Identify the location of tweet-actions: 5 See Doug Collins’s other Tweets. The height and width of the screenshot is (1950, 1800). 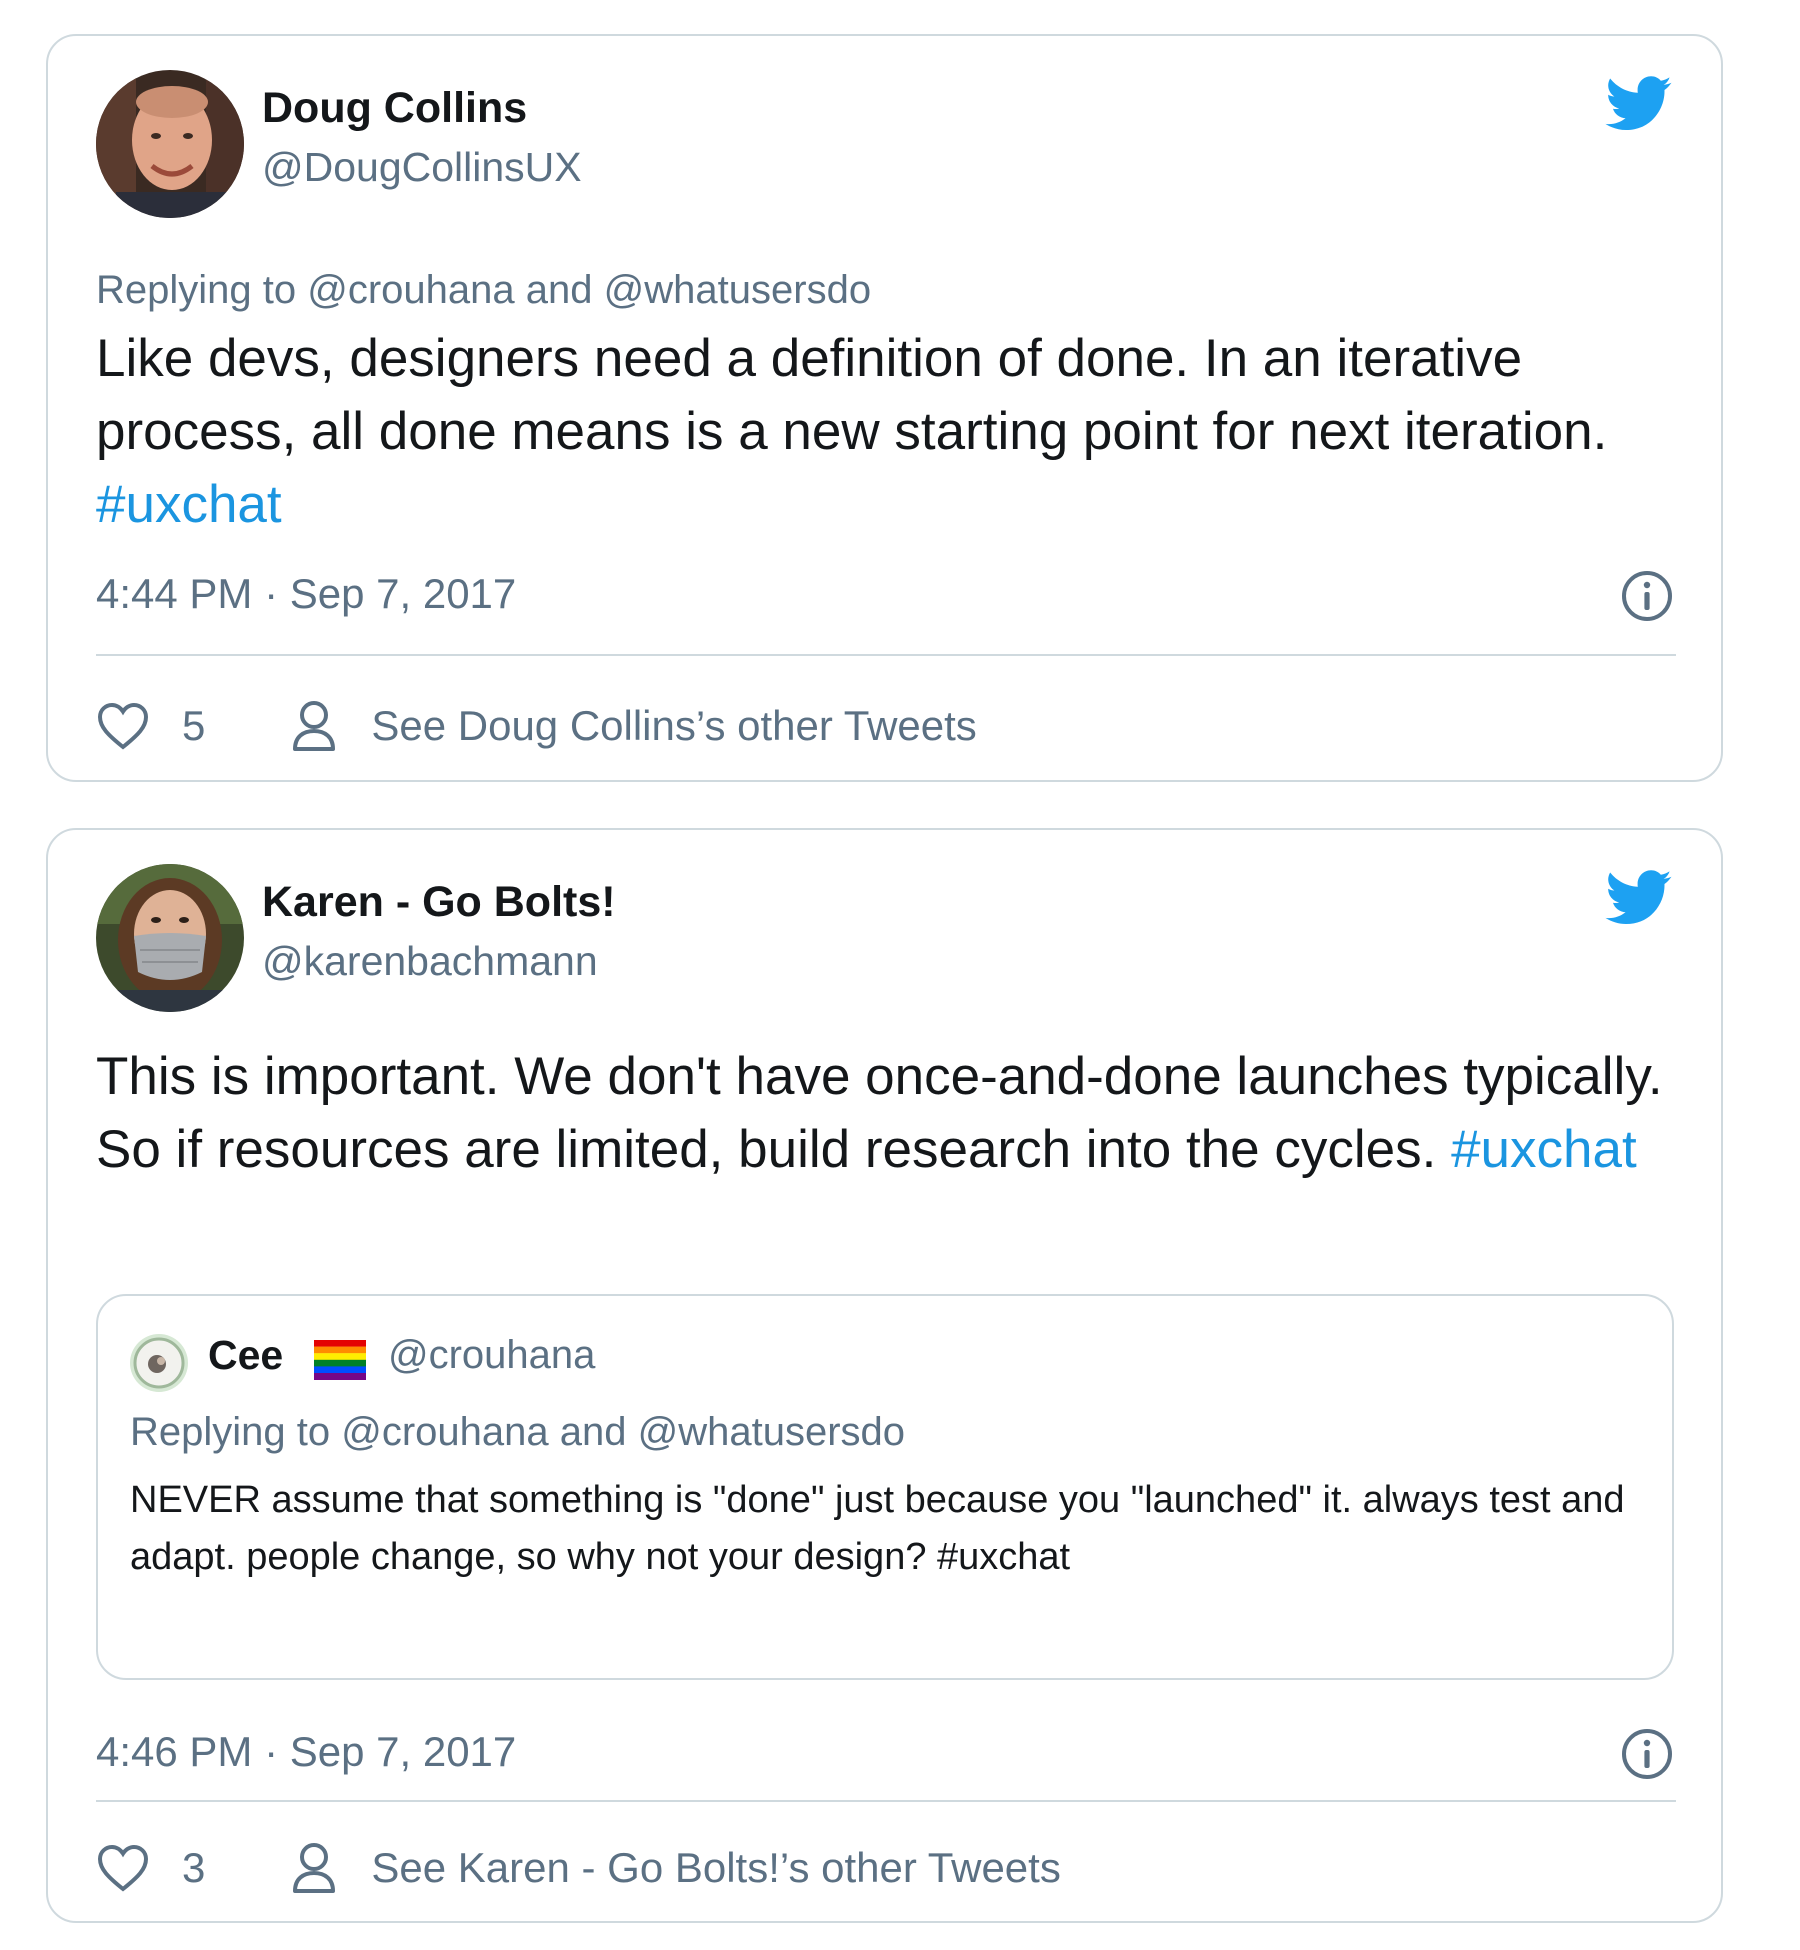
(536, 726).